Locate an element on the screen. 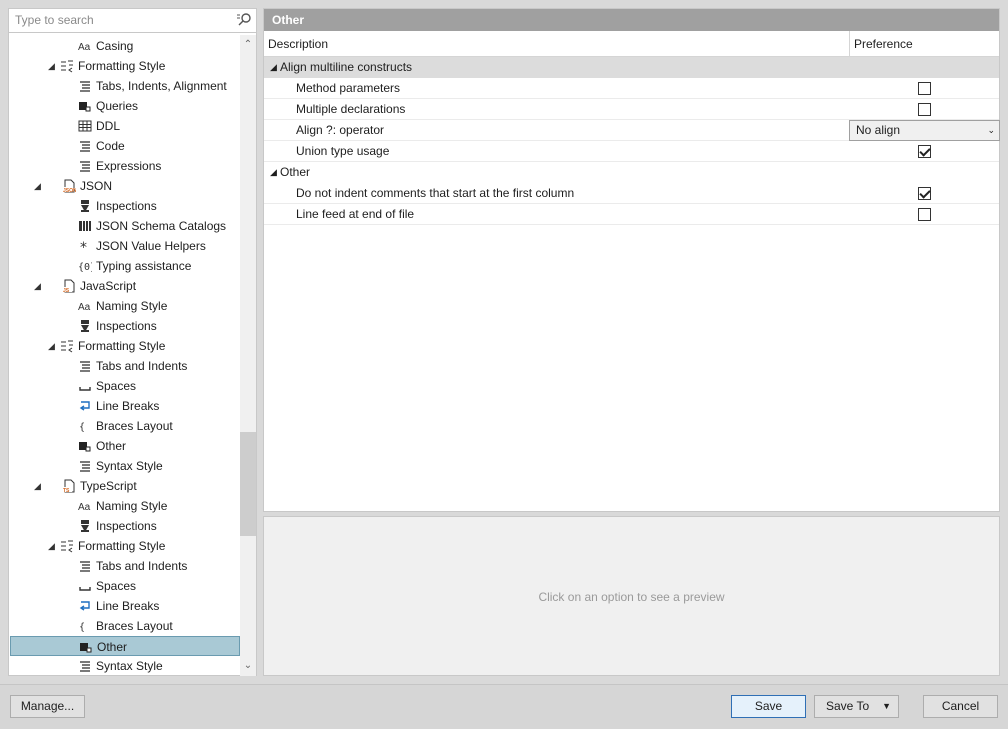  tree-item: * JSON Value Helpers is located at coordinates (125, 246).